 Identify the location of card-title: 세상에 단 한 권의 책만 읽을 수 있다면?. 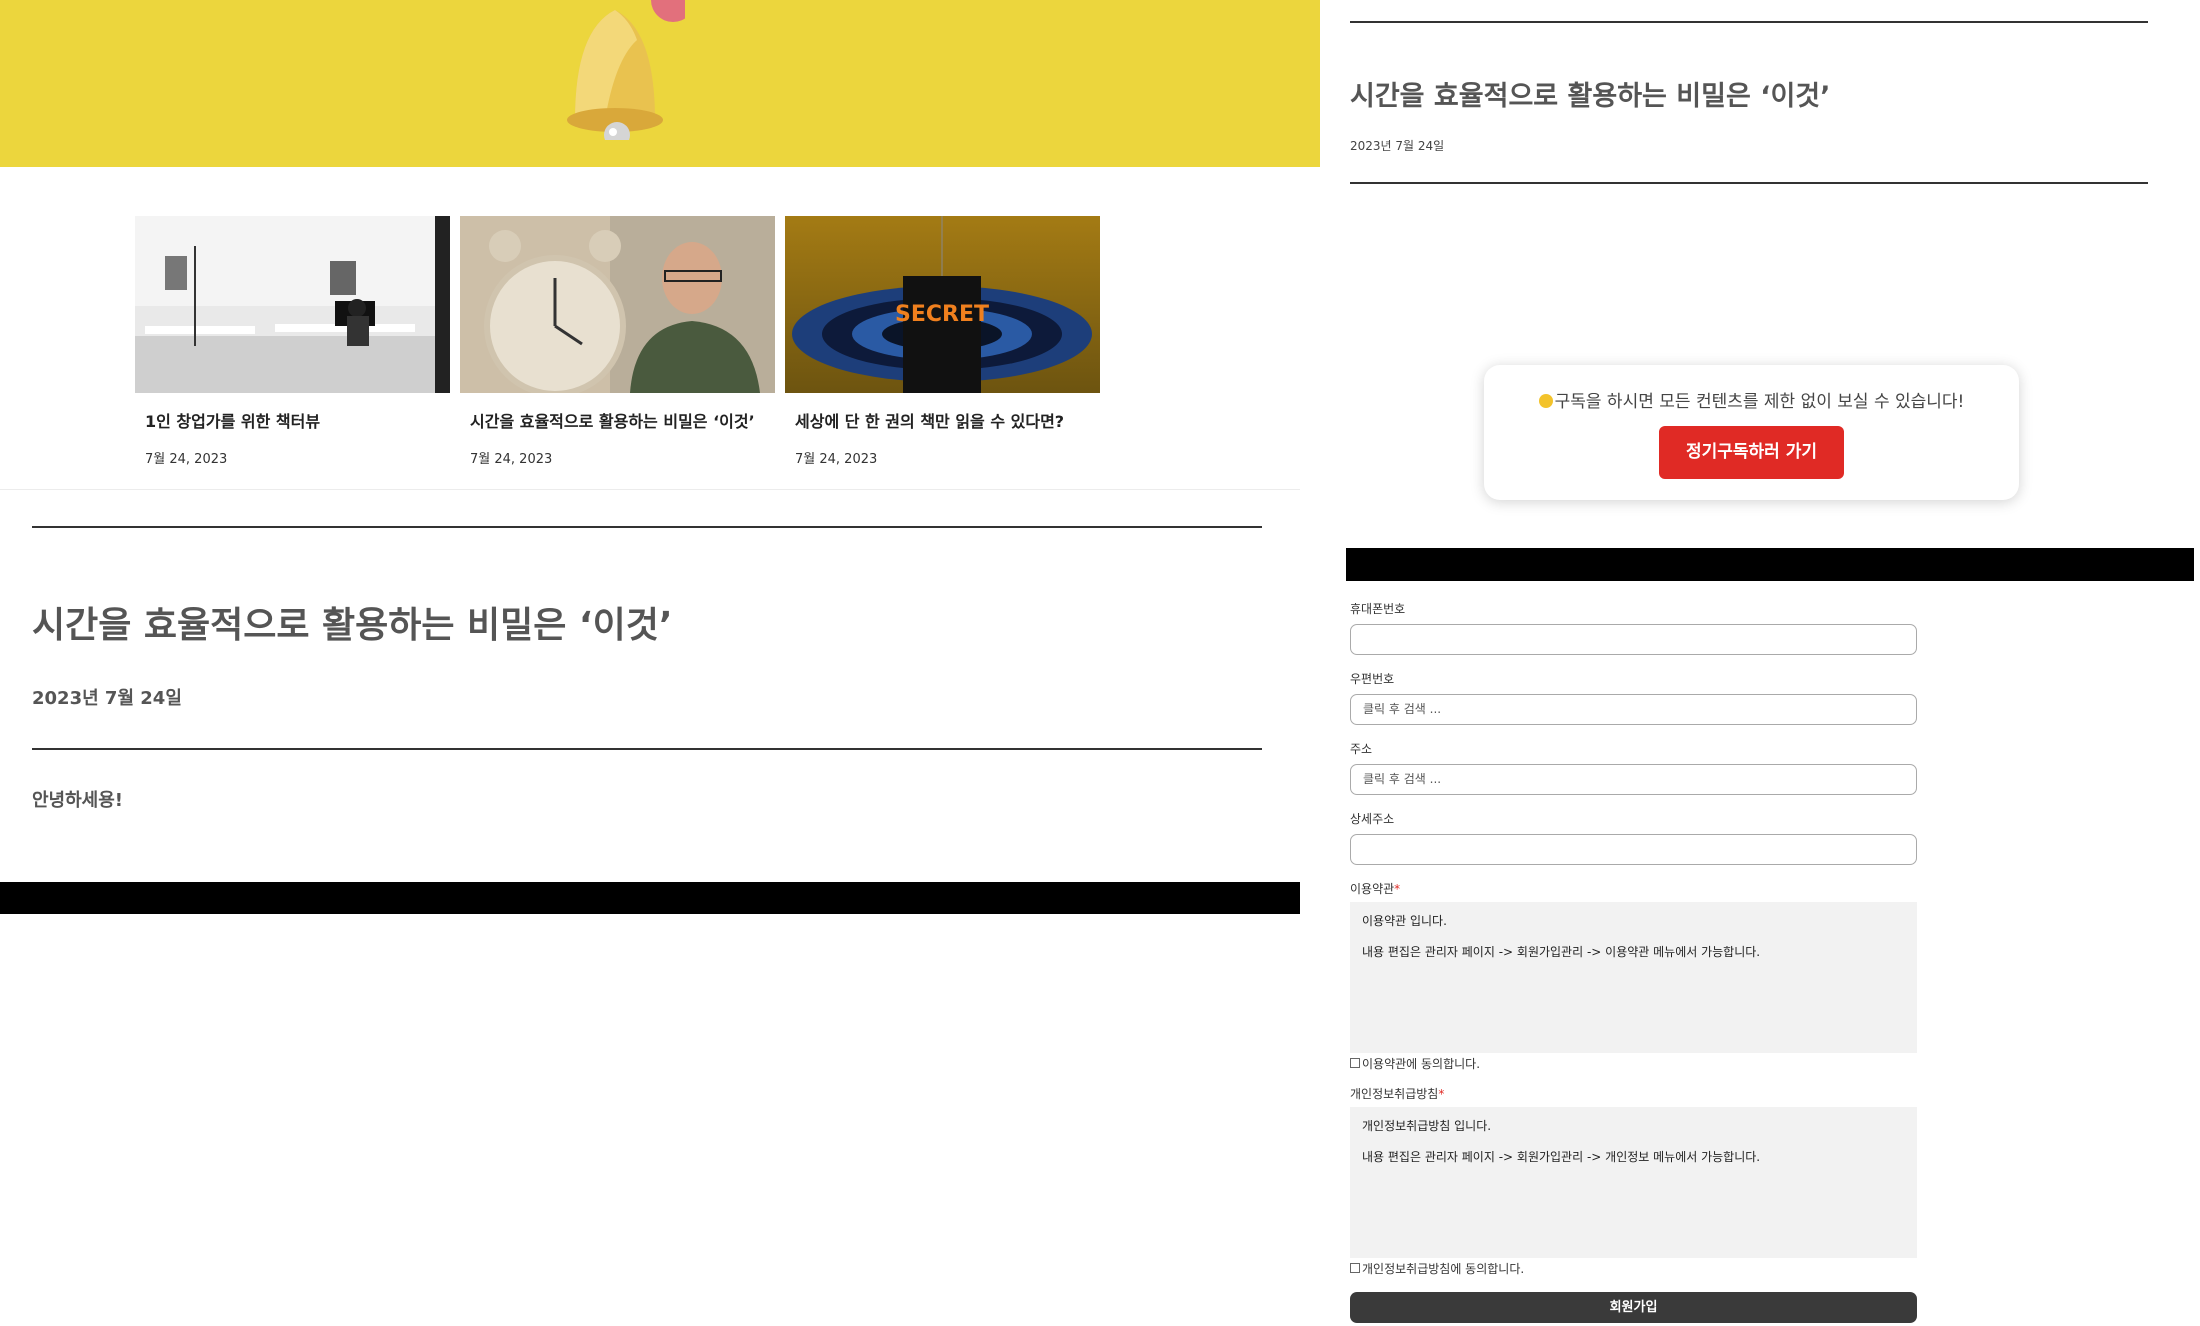
(942, 422).